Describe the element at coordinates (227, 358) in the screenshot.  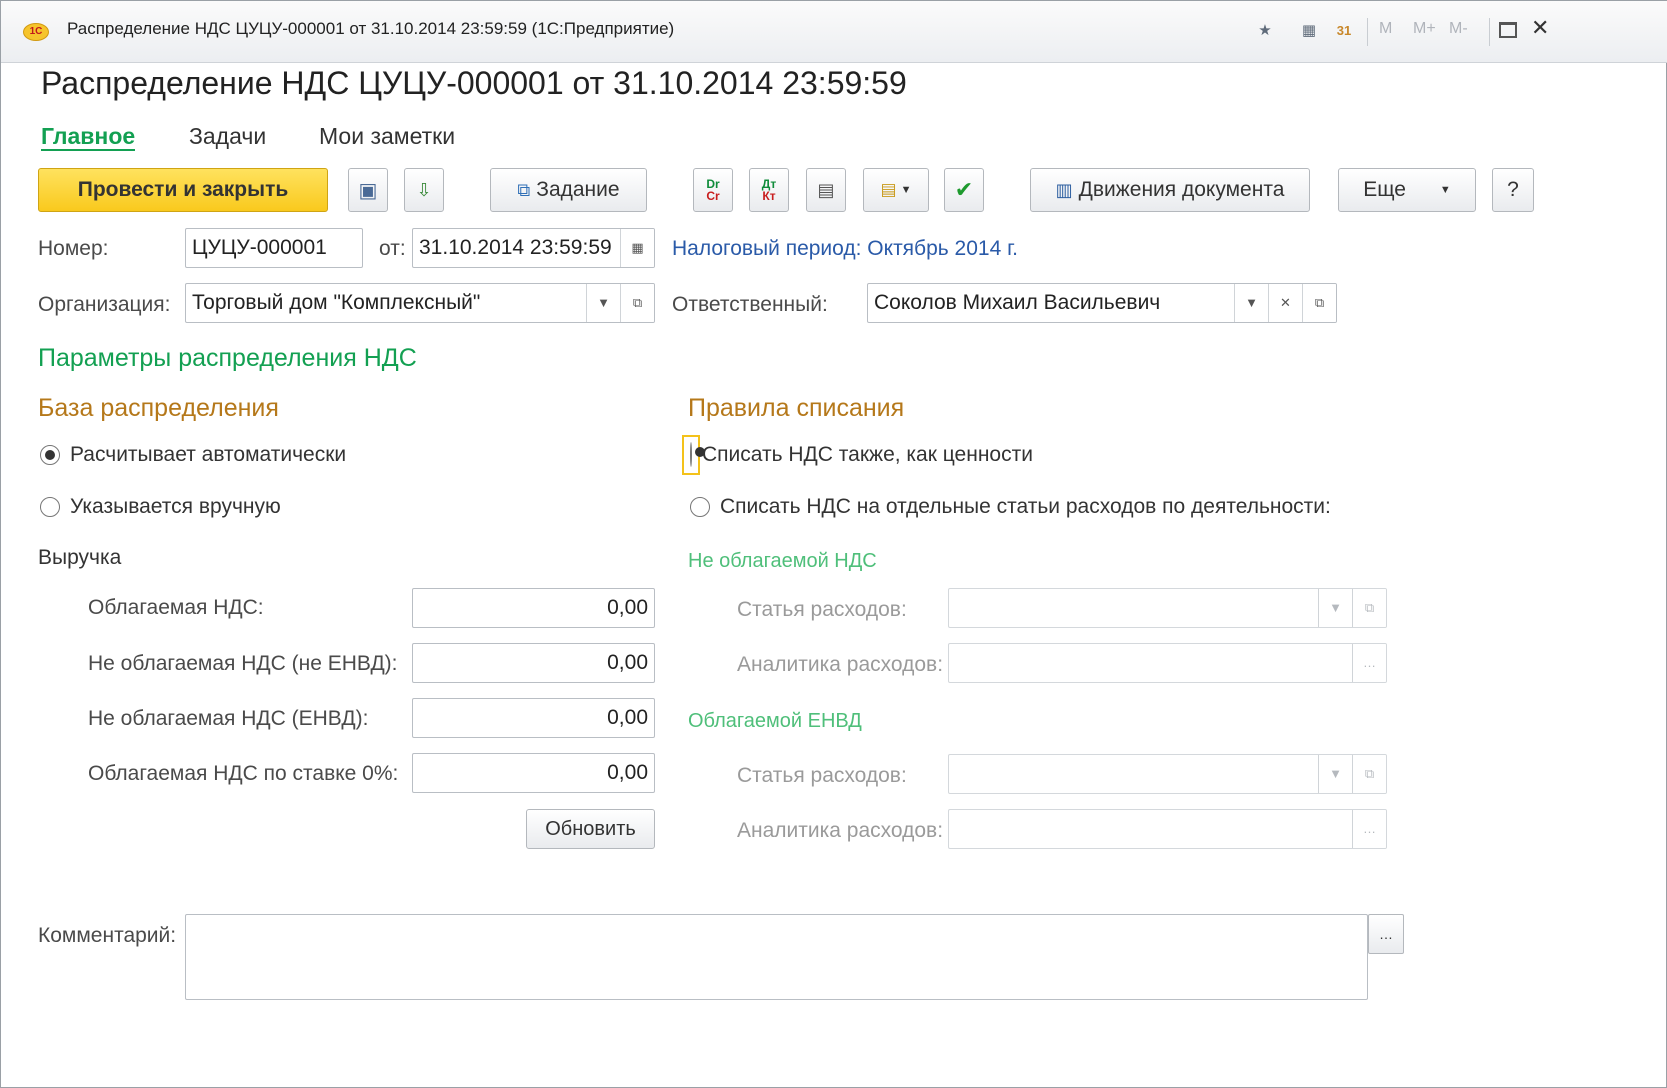
I see `vat-distribution-params-title: Параметры распределения НДС` at that location.